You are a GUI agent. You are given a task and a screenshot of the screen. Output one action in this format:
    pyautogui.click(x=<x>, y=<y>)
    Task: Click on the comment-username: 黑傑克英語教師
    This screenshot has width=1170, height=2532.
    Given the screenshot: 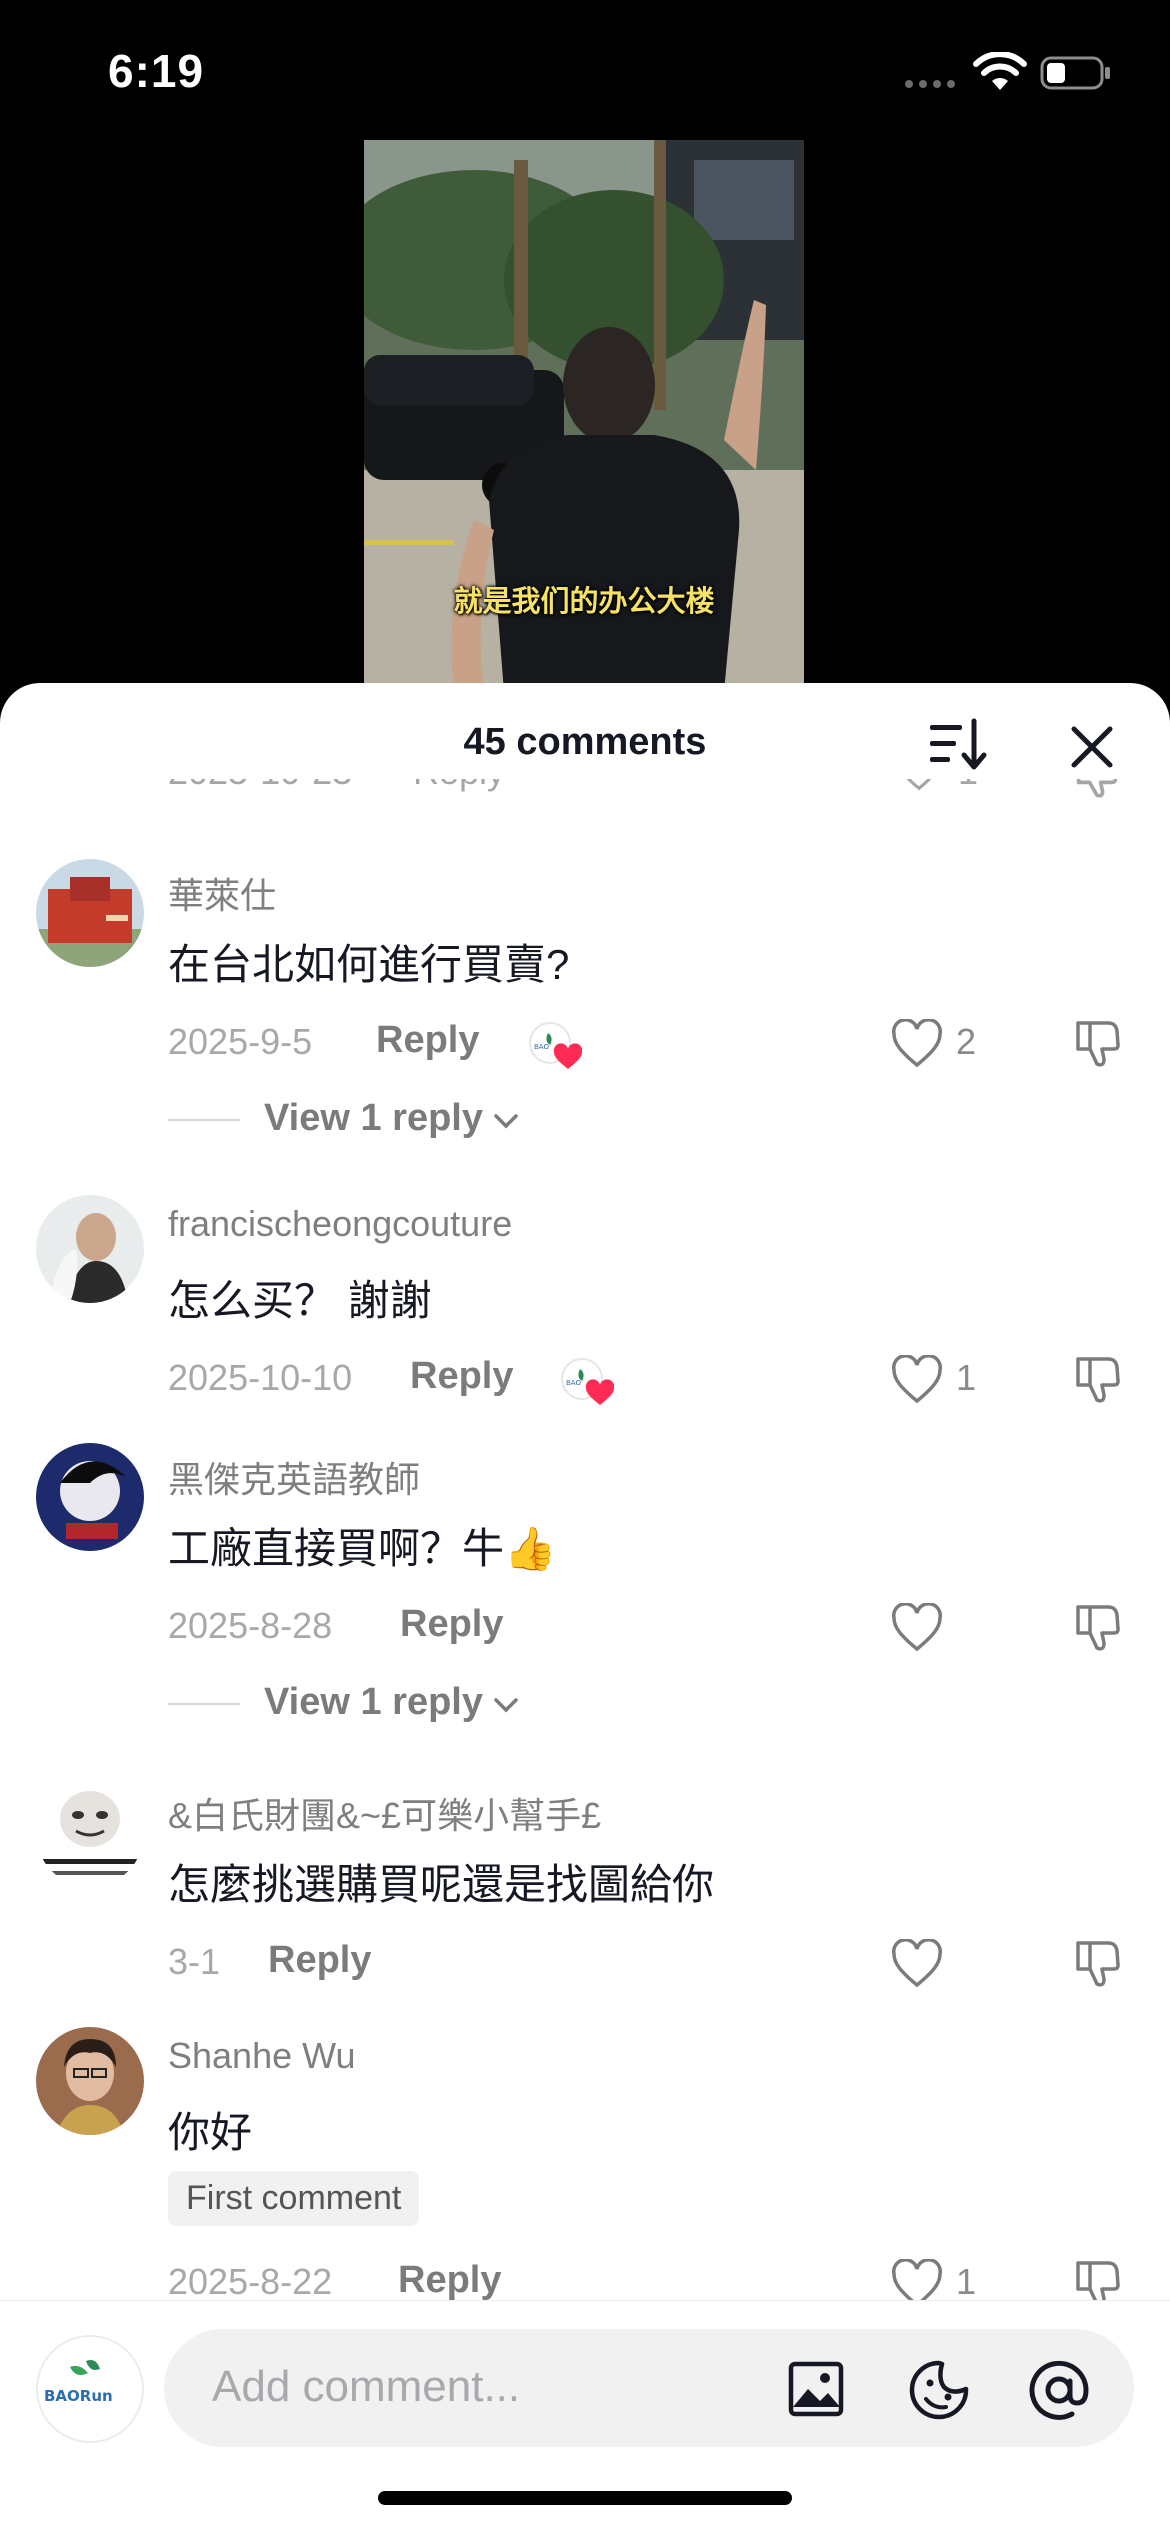 What is the action you would take?
    pyautogui.click(x=294, y=1477)
    